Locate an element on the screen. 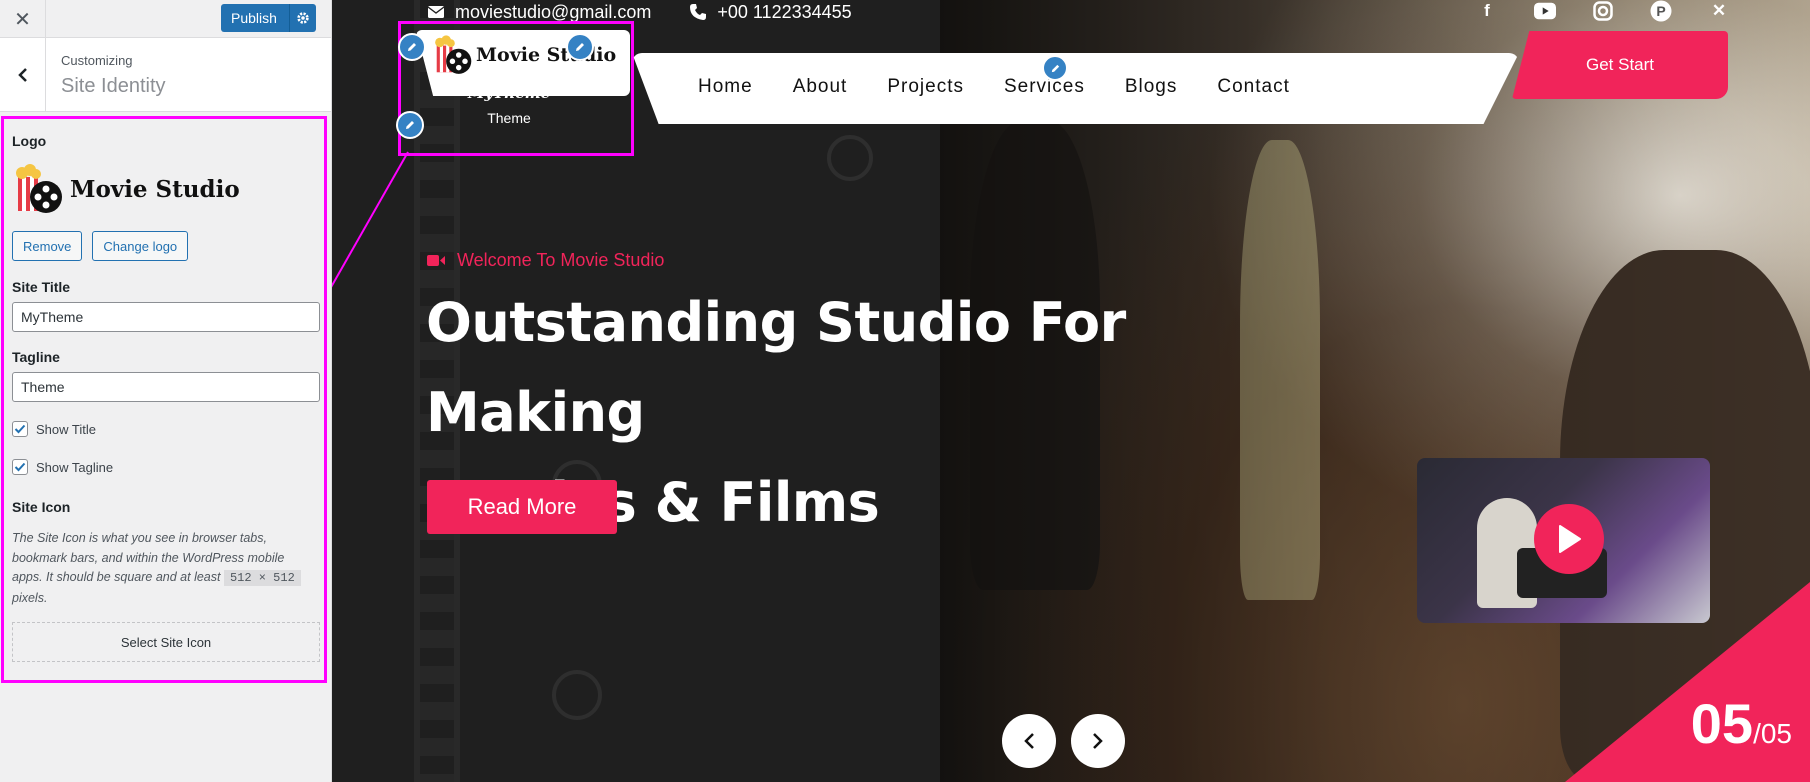  welcome-line: Welcome To Movie Studio is located at coordinates (545, 260).